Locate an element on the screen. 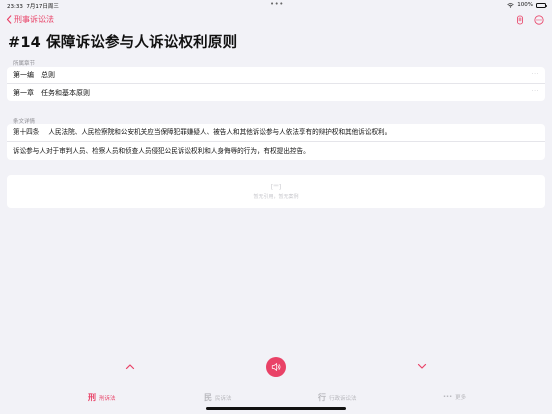 Image resolution: width=552 pixels, height=414 pixels. chevron-down-icon is located at coordinates (422, 366).